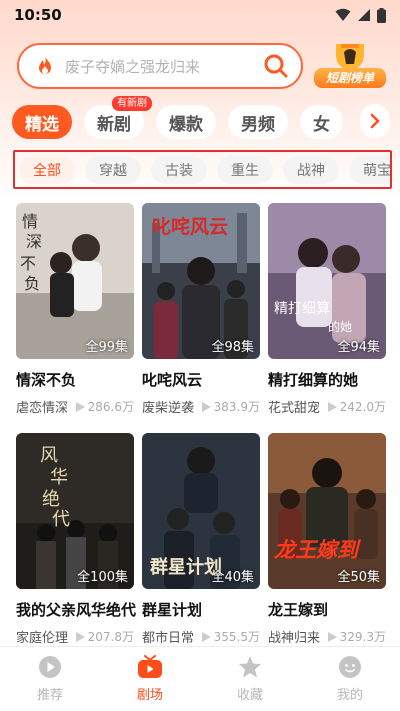 The width and height of the screenshot is (400, 711). What do you see at coordinates (350, 66) in the screenshot?
I see `ranking-button: 短剧榜单` at bounding box center [350, 66].